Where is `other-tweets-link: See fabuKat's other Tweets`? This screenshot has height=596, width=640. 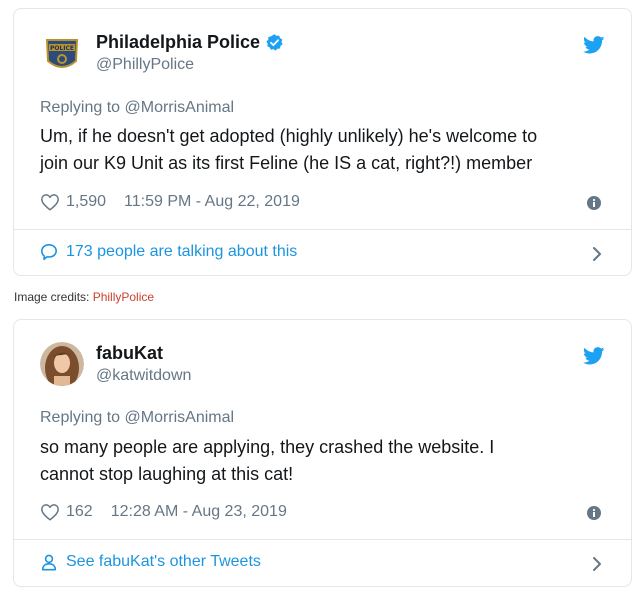
other-tweets-link: See fabuKat's other Tweets is located at coordinates (150, 562).